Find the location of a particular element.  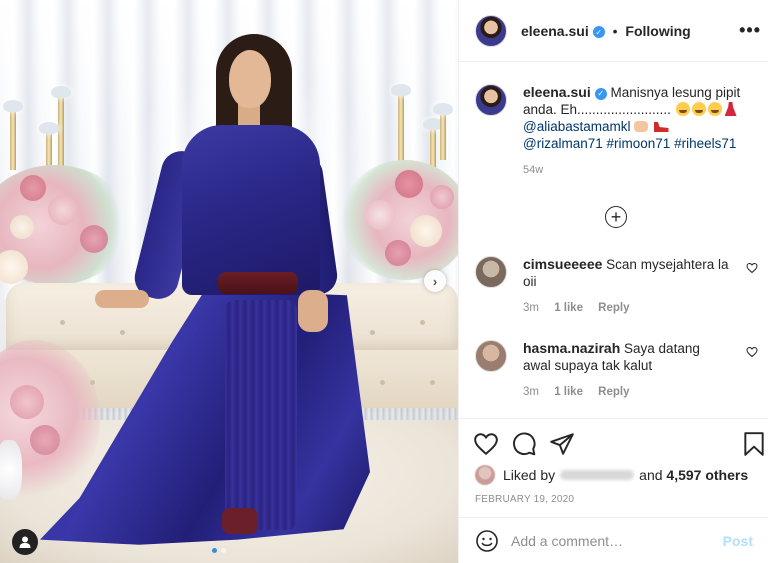

liker-avatar is located at coordinates (485, 475).